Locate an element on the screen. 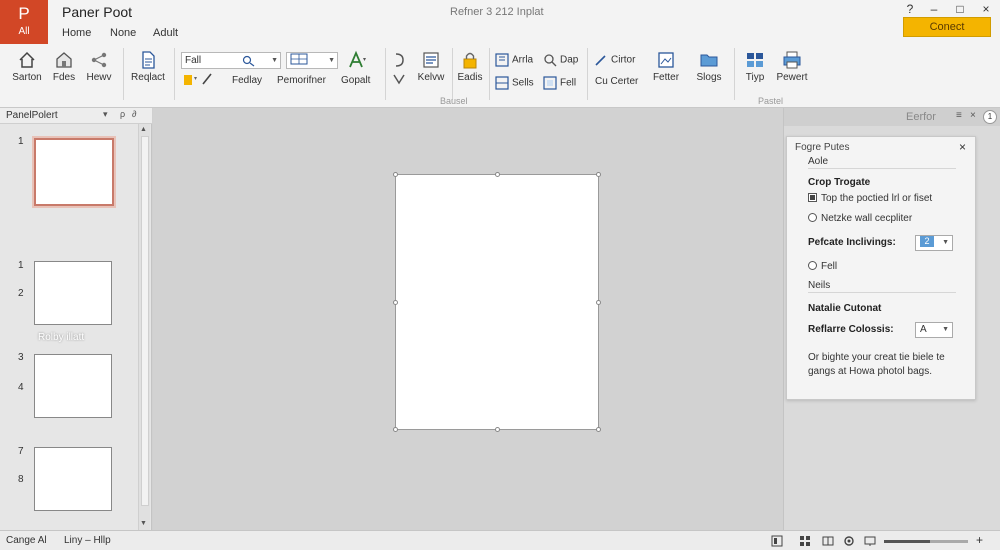 The image size is (1000, 550). pin-icon: ρ is located at coordinates (122, 114).